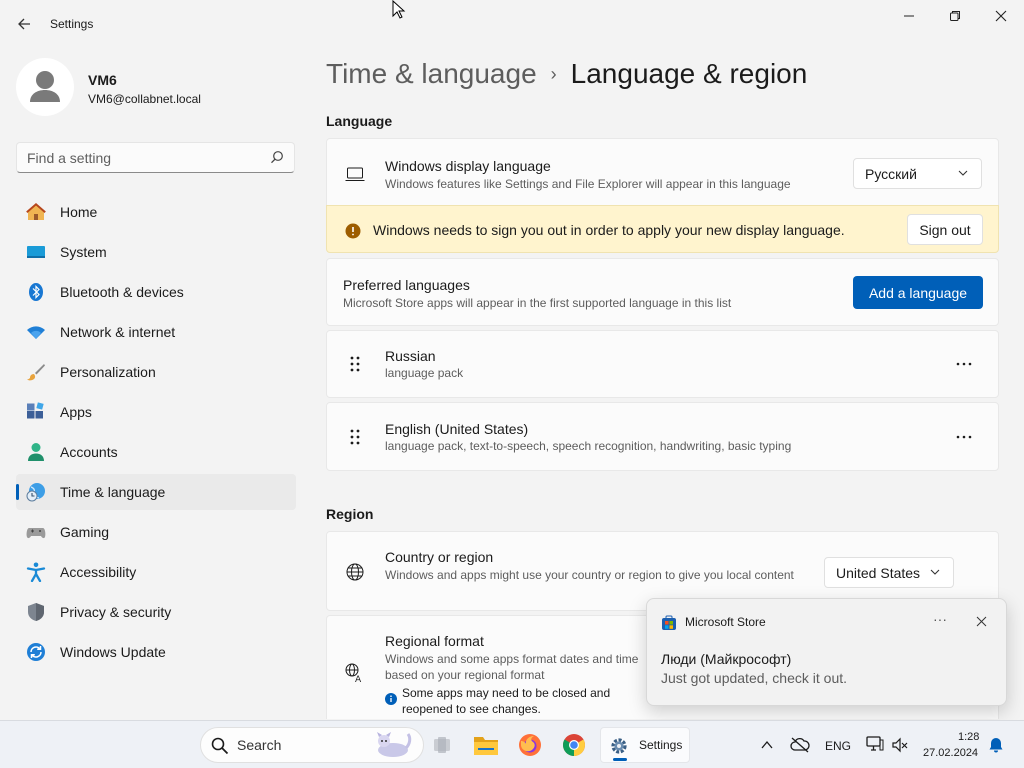  What do you see at coordinates (391, 699) in the screenshot?
I see `info-icon` at bounding box center [391, 699].